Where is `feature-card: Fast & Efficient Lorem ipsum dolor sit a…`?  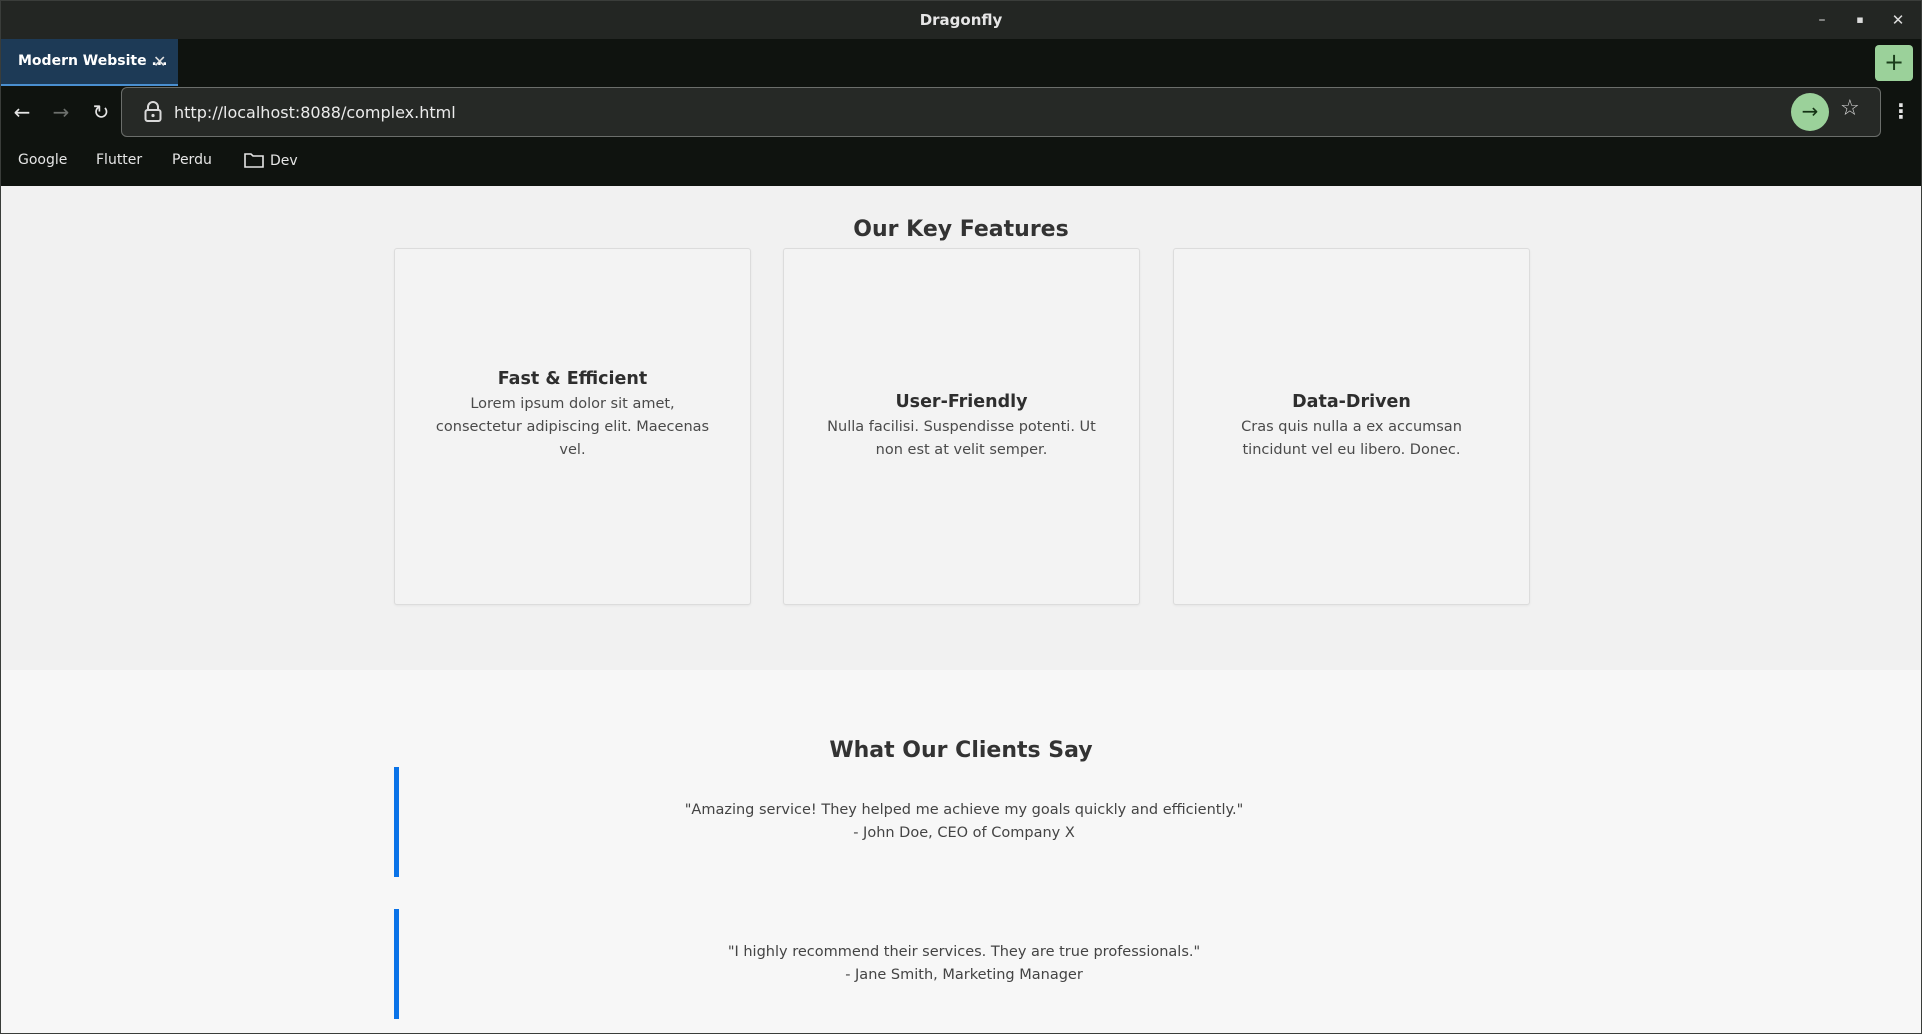 feature-card: Fast & Efficient Lorem ipsum dolor sit a… is located at coordinates (572, 426).